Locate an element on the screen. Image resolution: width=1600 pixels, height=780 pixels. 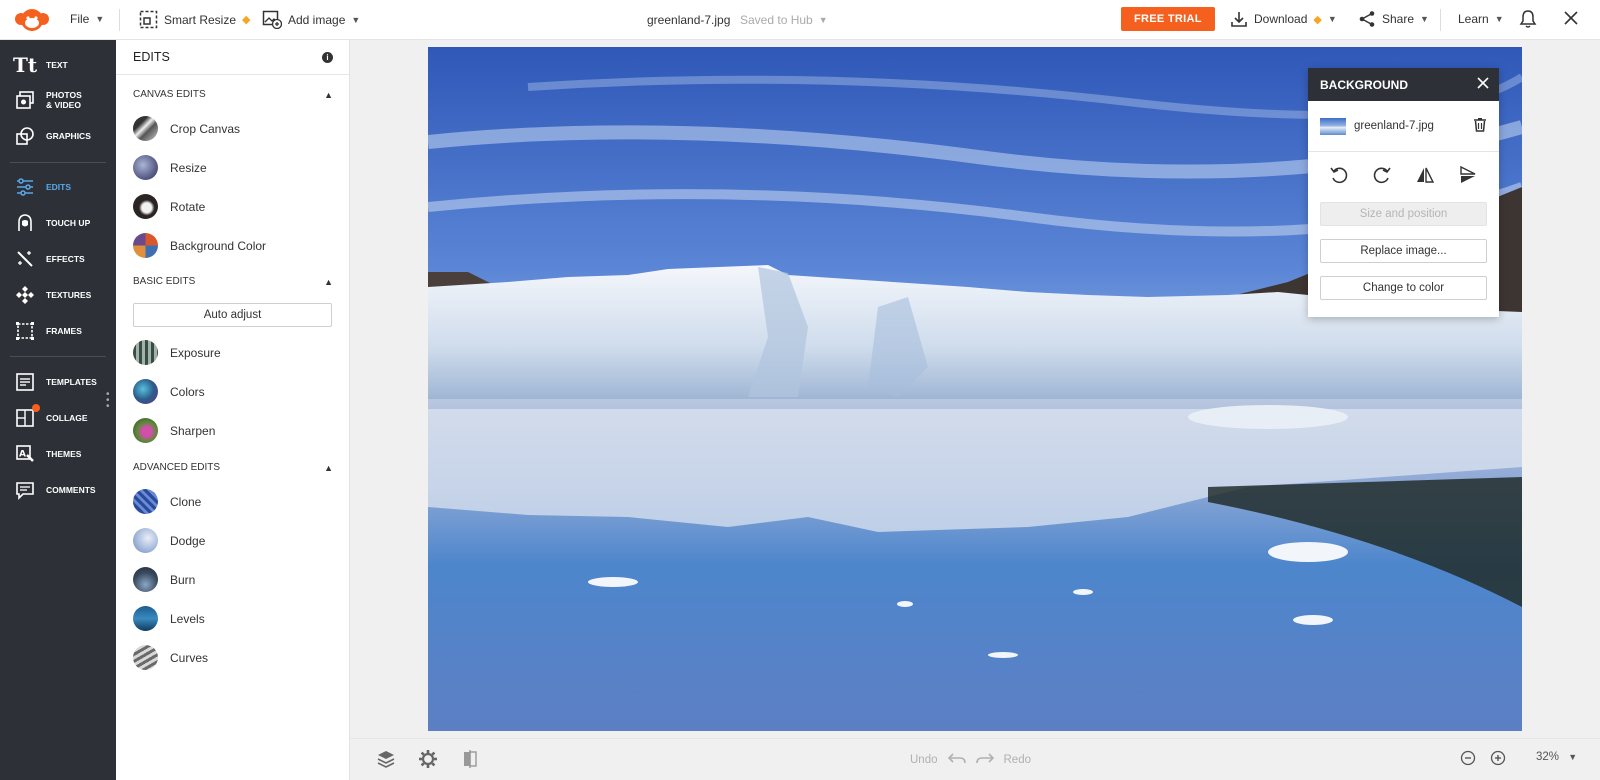
rail-item-graphics: GRAPHICS is located at coordinates (52, 136).